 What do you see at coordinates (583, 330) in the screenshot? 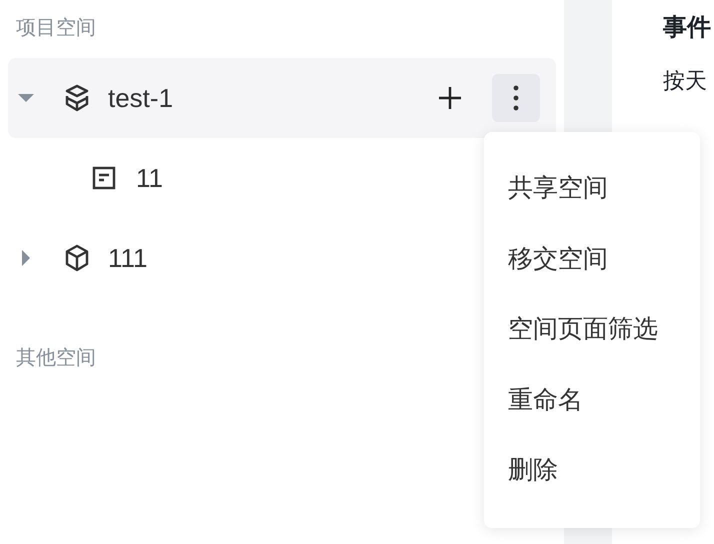
I see `menu-item: 空间页面筛选` at bounding box center [583, 330].